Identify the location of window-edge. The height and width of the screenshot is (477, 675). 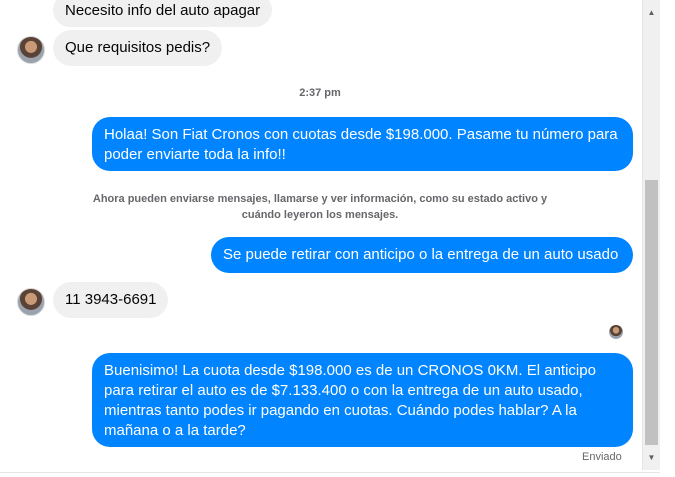
(667, 238).